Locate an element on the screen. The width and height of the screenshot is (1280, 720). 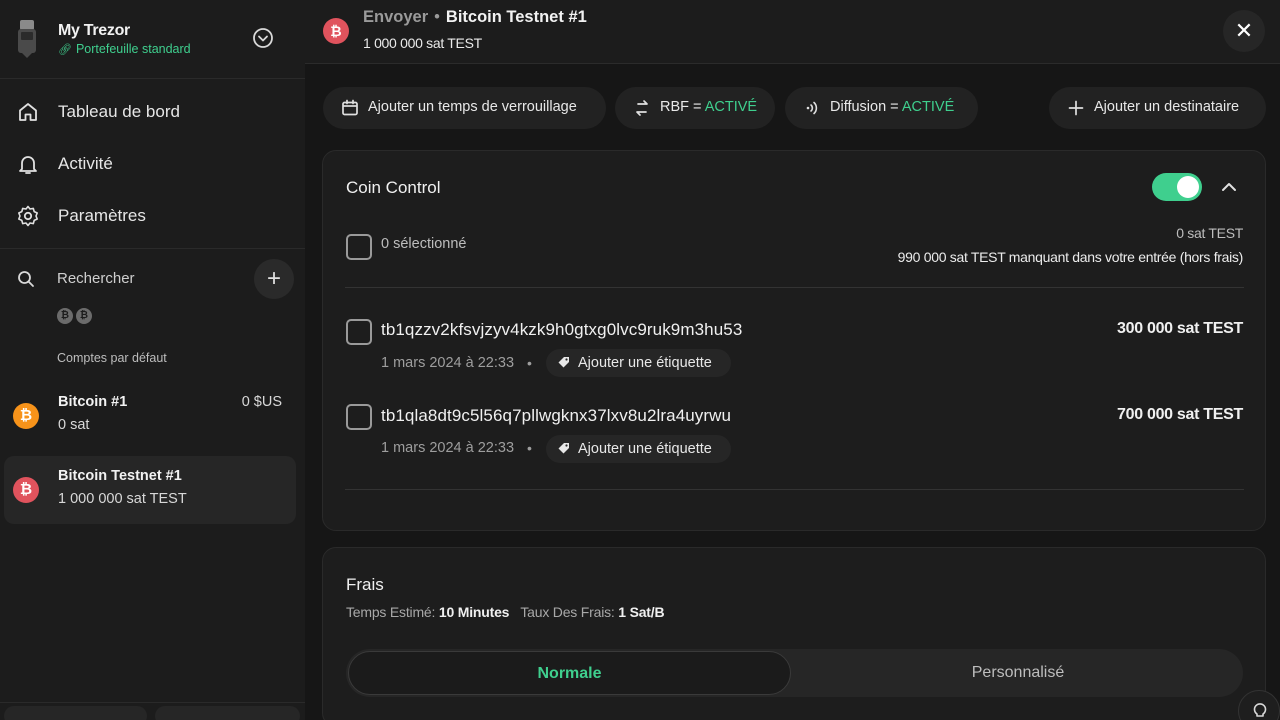
nav-label: Activité is located at coordinates (85, 163).